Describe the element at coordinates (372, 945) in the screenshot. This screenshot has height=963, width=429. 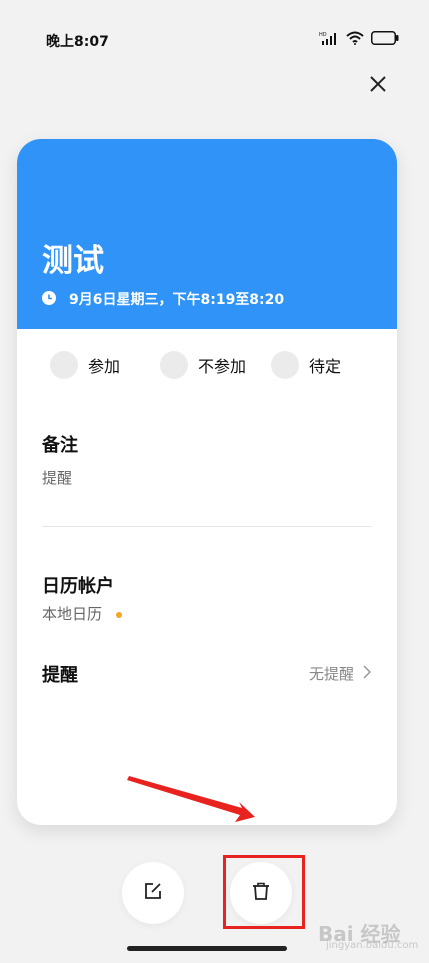
I see `watermark-sub: jingyan.baidu.com` at that location.